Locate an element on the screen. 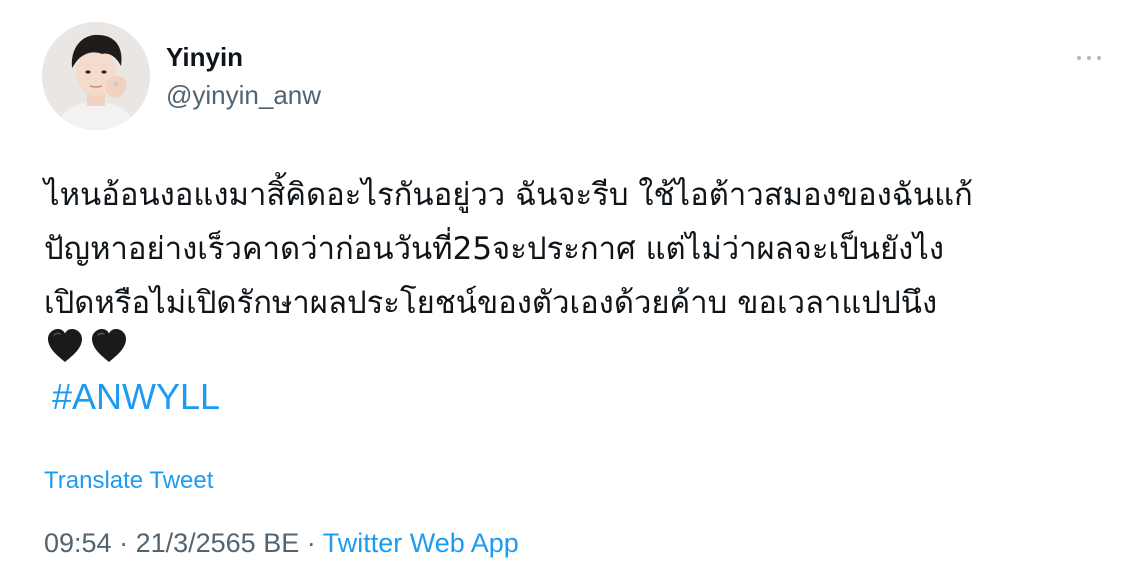  tweet-source-link: Twitter Web App is located at coordinates (421, 543).